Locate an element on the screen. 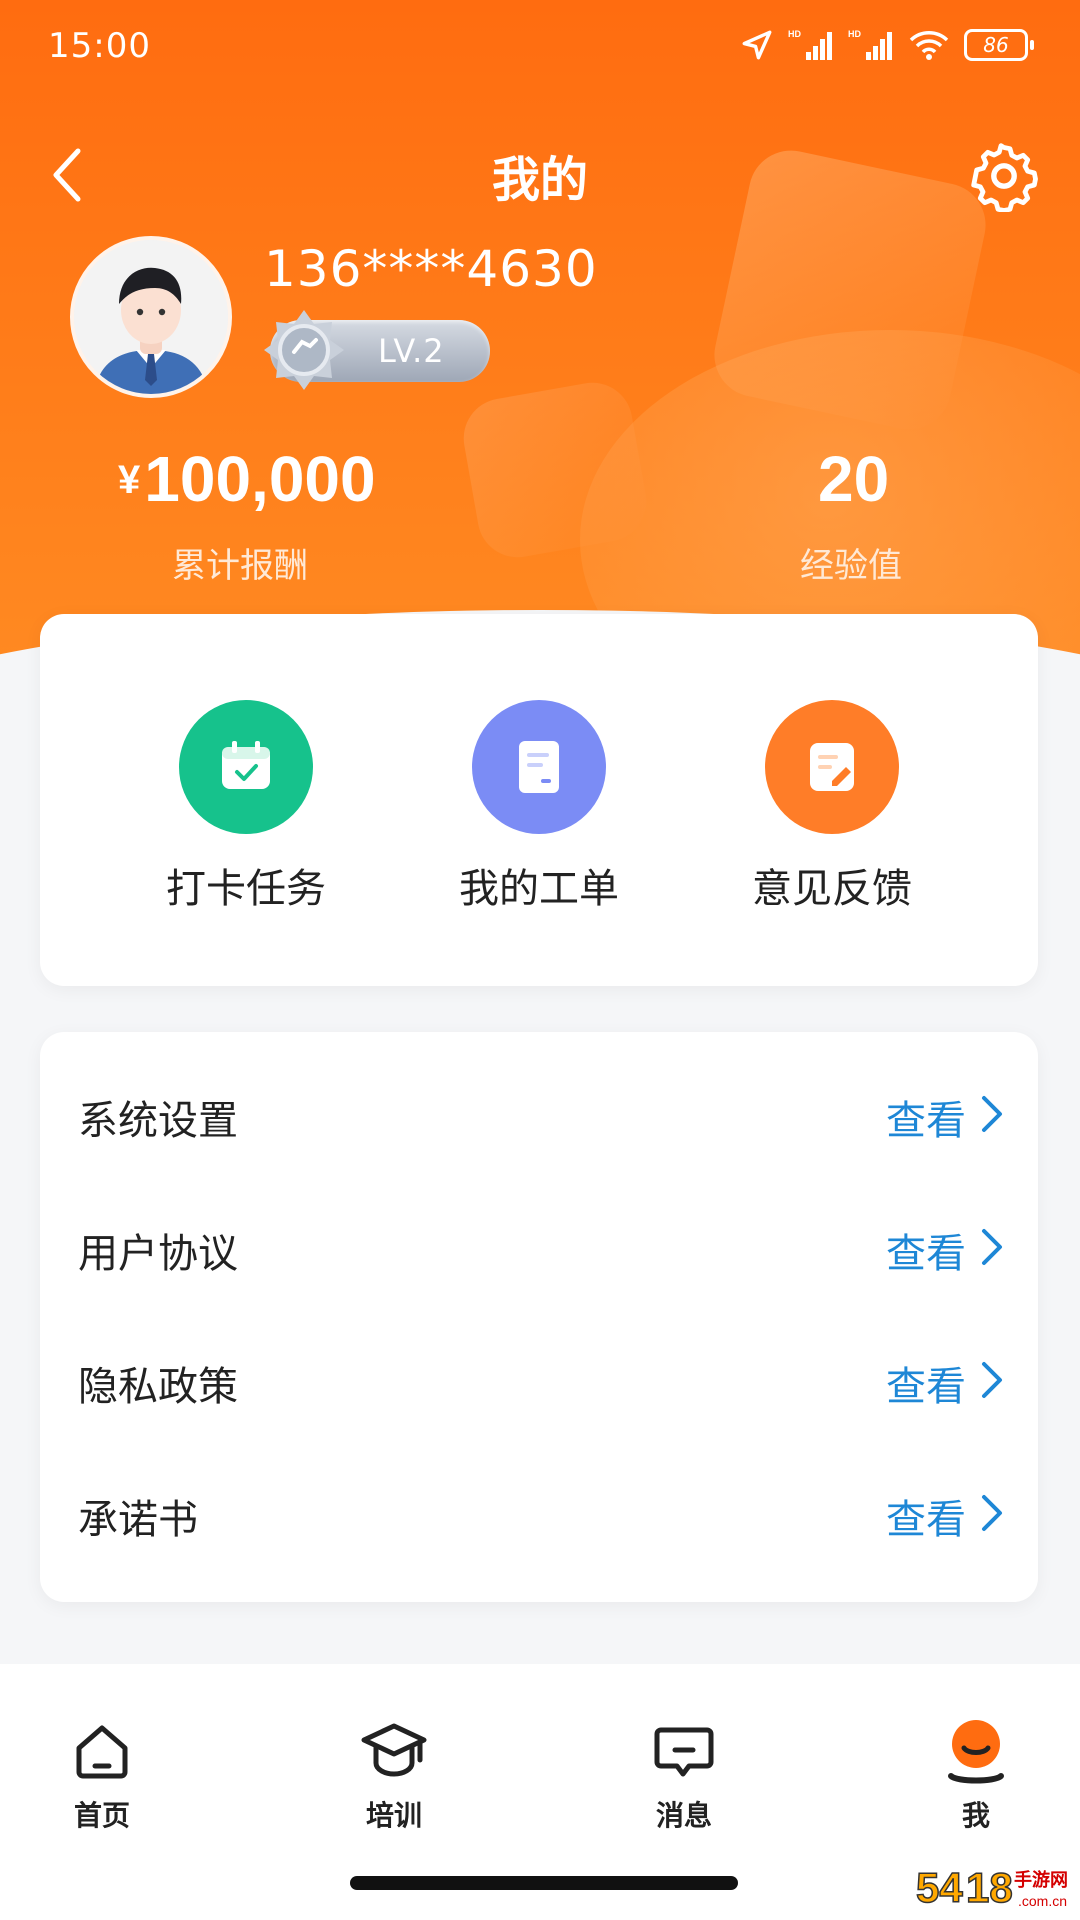 The height and width of the screenshot is (1920, 1080). checkin-task-button: 打卡任务 is located at coordinates (246, 807).